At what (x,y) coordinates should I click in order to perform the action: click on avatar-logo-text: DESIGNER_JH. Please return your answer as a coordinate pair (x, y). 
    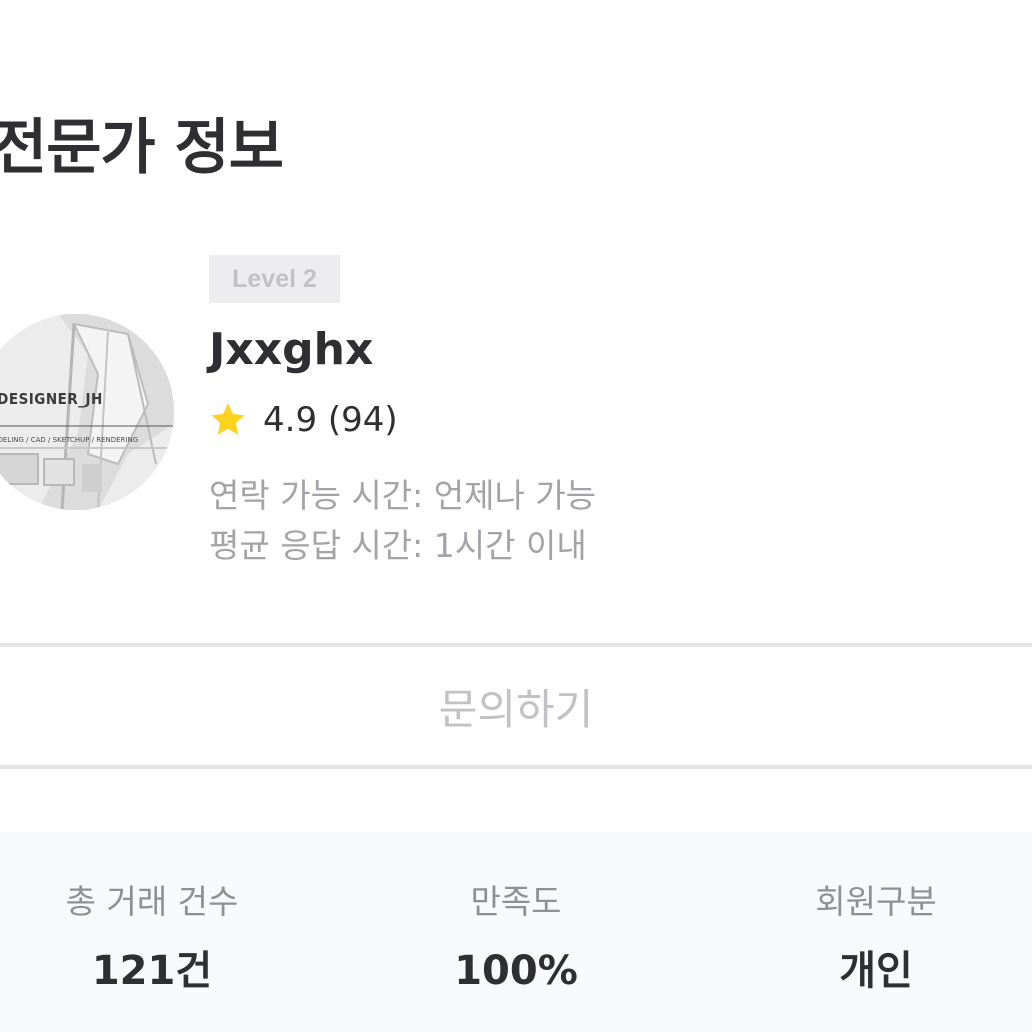
    Looking at the image, I should click on (51, 399).